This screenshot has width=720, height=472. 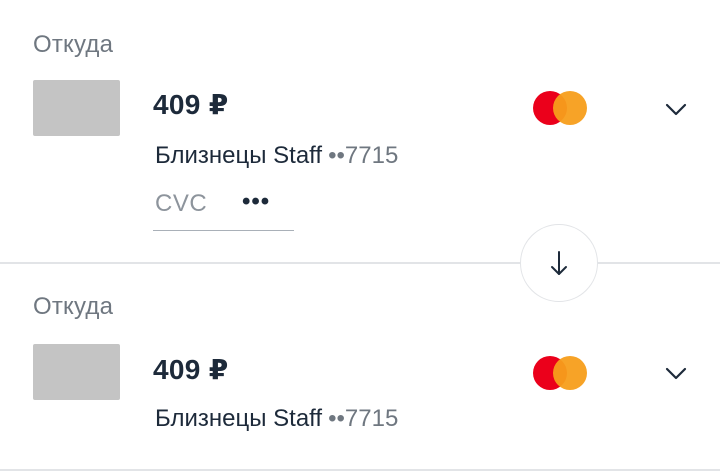 I want to click on section-divider, so click(x=360, y=470).